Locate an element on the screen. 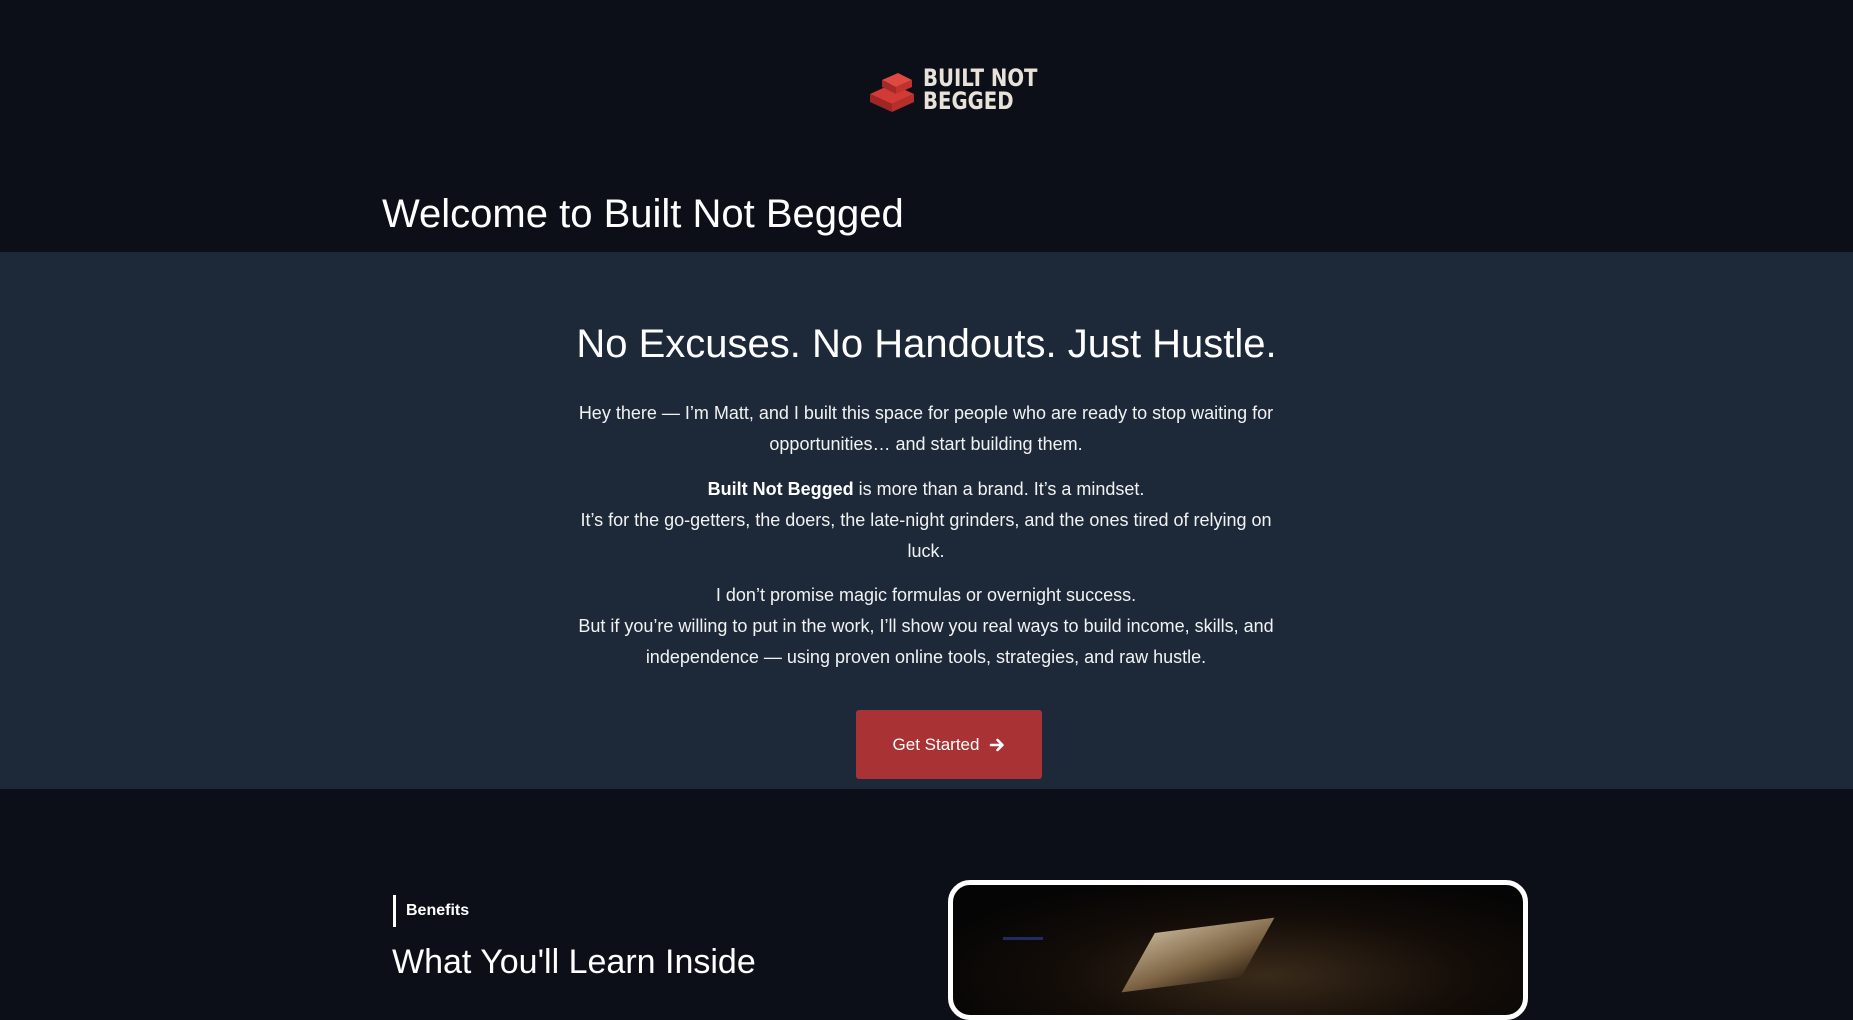  get-started-label: Get Started is located at coordinates (936, 744).